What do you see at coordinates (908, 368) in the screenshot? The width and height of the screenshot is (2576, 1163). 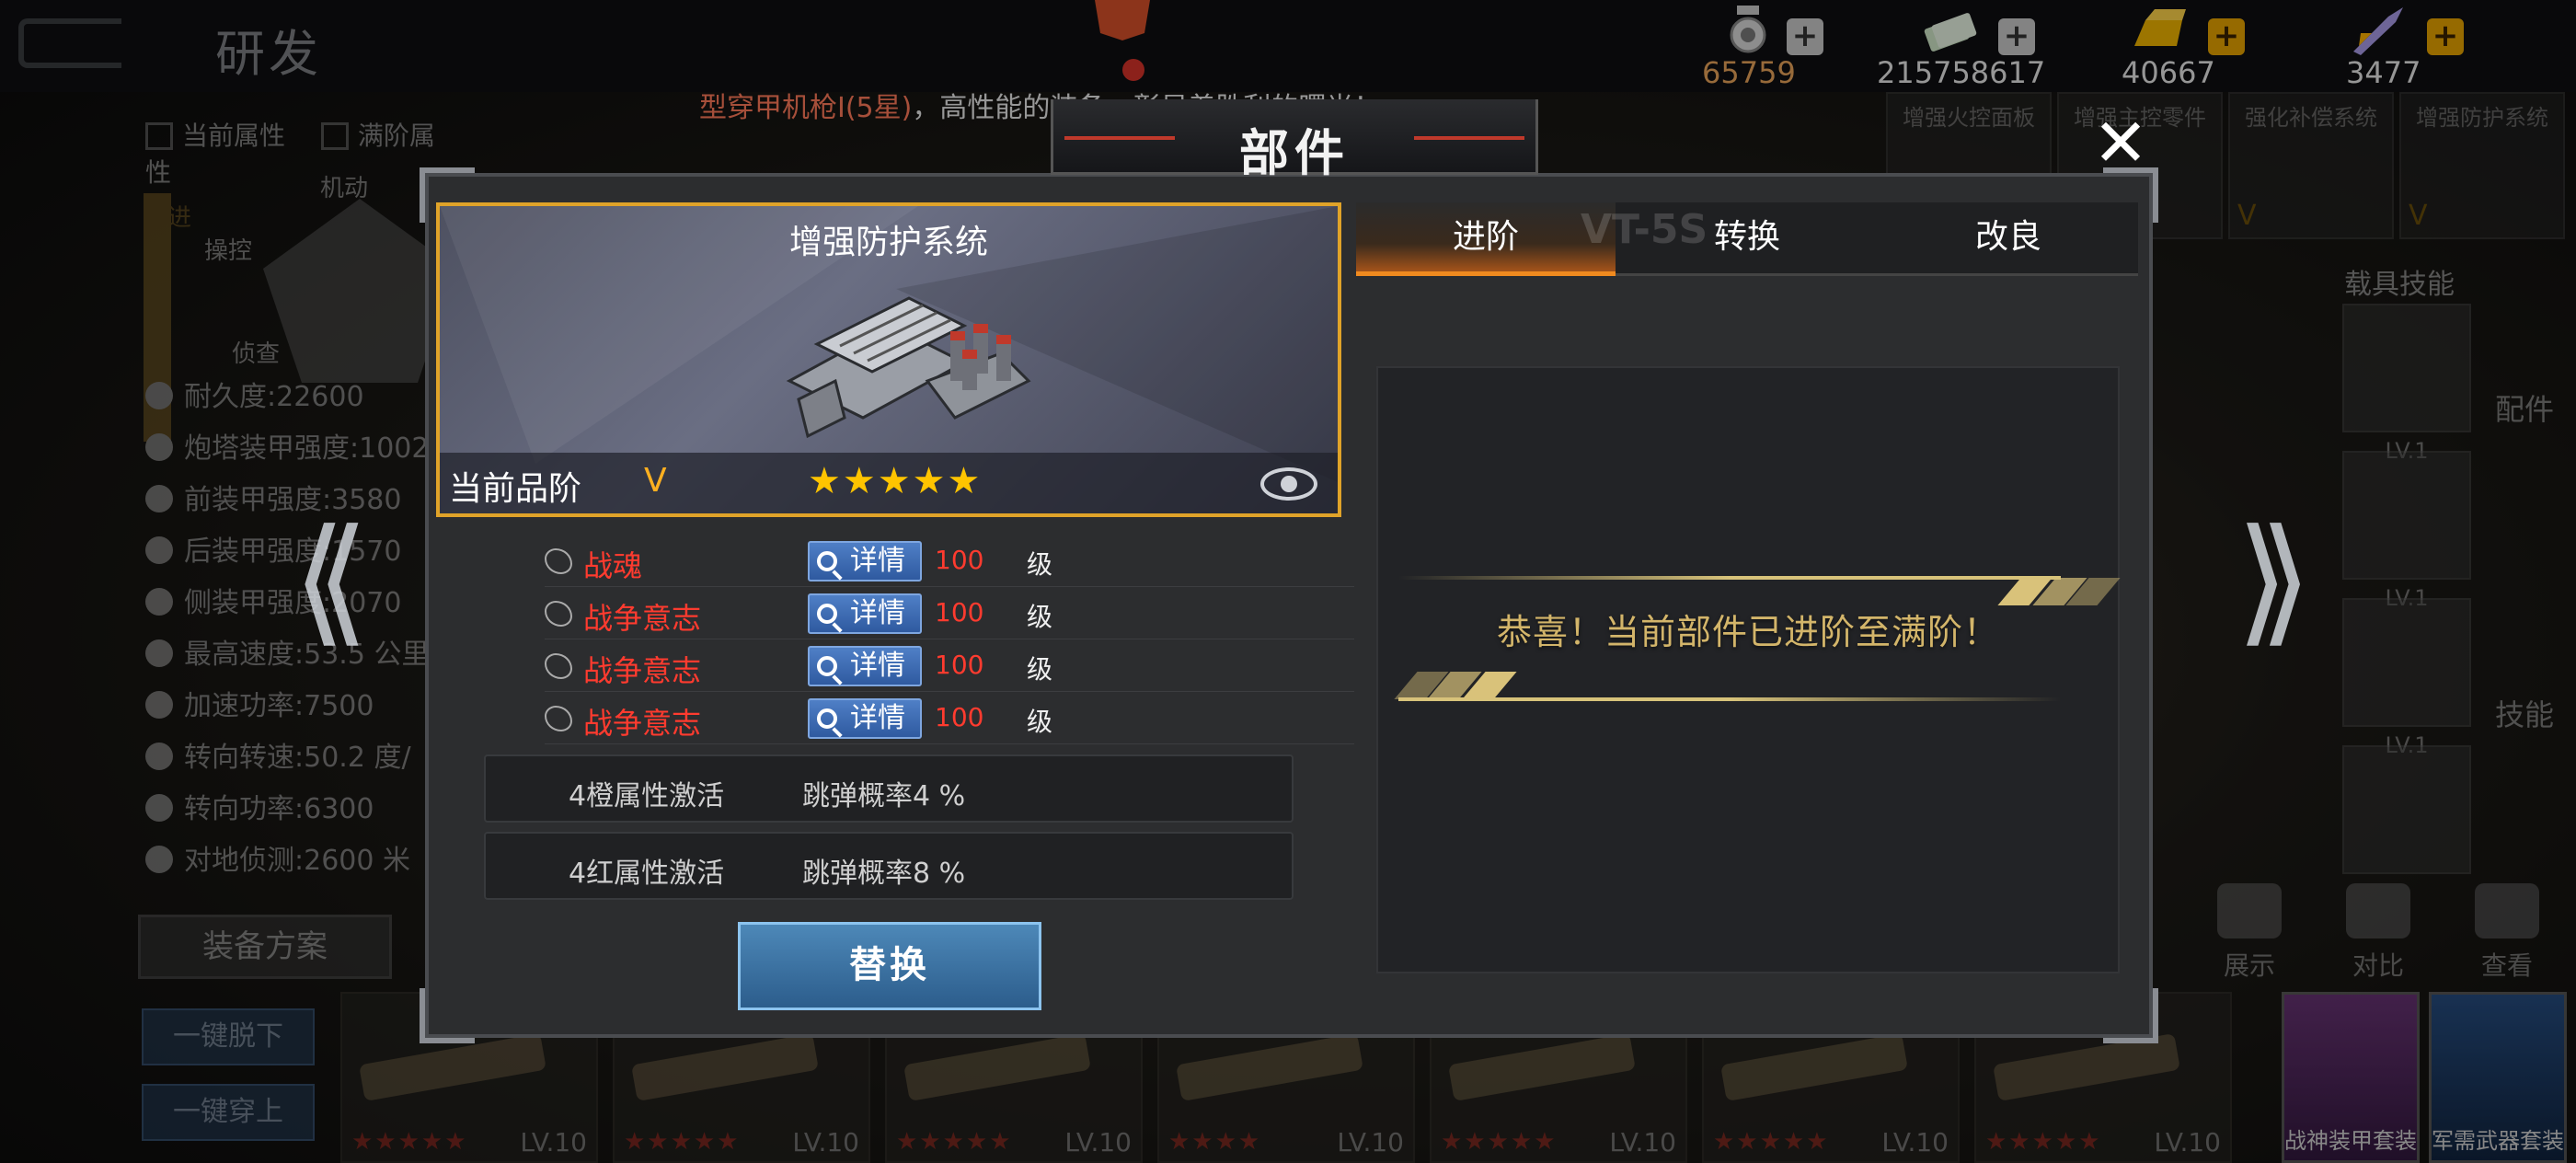 I see `armor-system-image` at bounding box center [908, 368].